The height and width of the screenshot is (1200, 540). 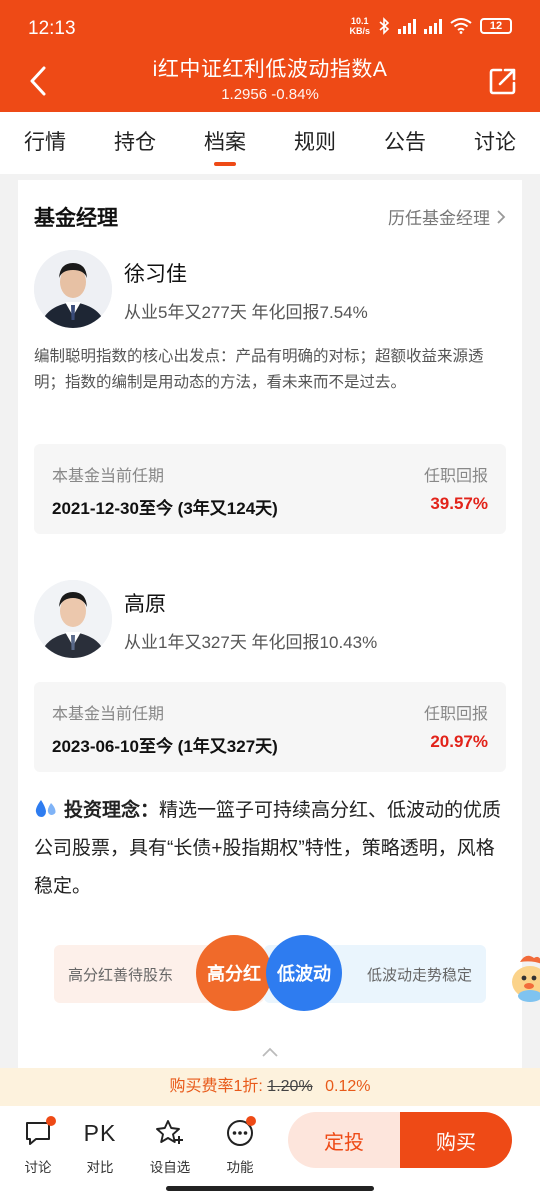 What do you see at coordinates (270, 1188) in the screenshot?
I see `home-indicator` at bounding box center [270, 1188].